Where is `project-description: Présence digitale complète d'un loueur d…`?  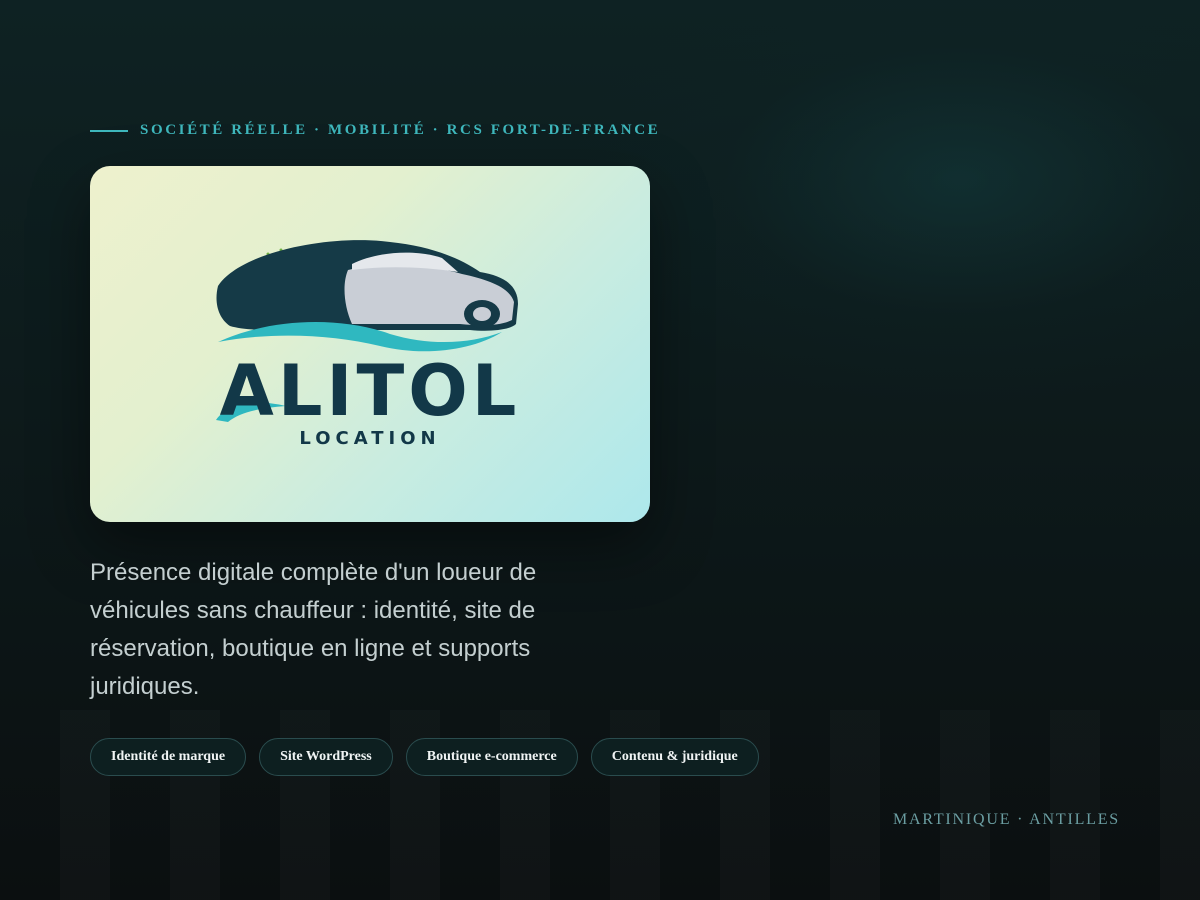 project-description: Présence digitale complète d'un loueur d… is located at coordinates (313, 629).